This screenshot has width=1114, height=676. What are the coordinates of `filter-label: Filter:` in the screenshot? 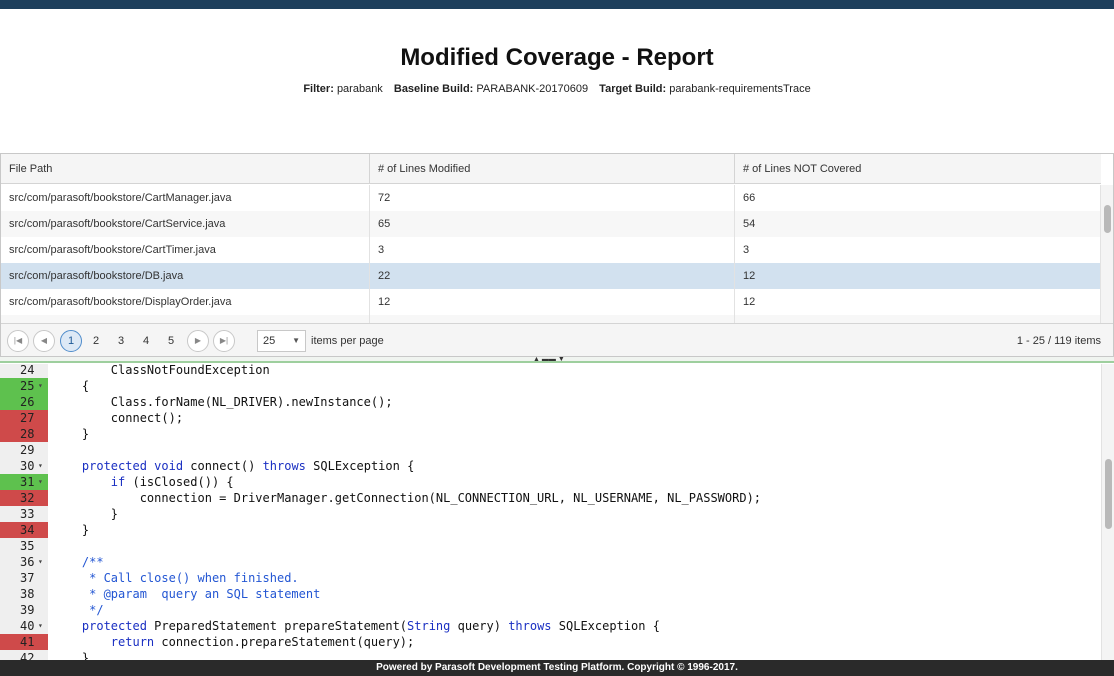 It's located at (318, 89).